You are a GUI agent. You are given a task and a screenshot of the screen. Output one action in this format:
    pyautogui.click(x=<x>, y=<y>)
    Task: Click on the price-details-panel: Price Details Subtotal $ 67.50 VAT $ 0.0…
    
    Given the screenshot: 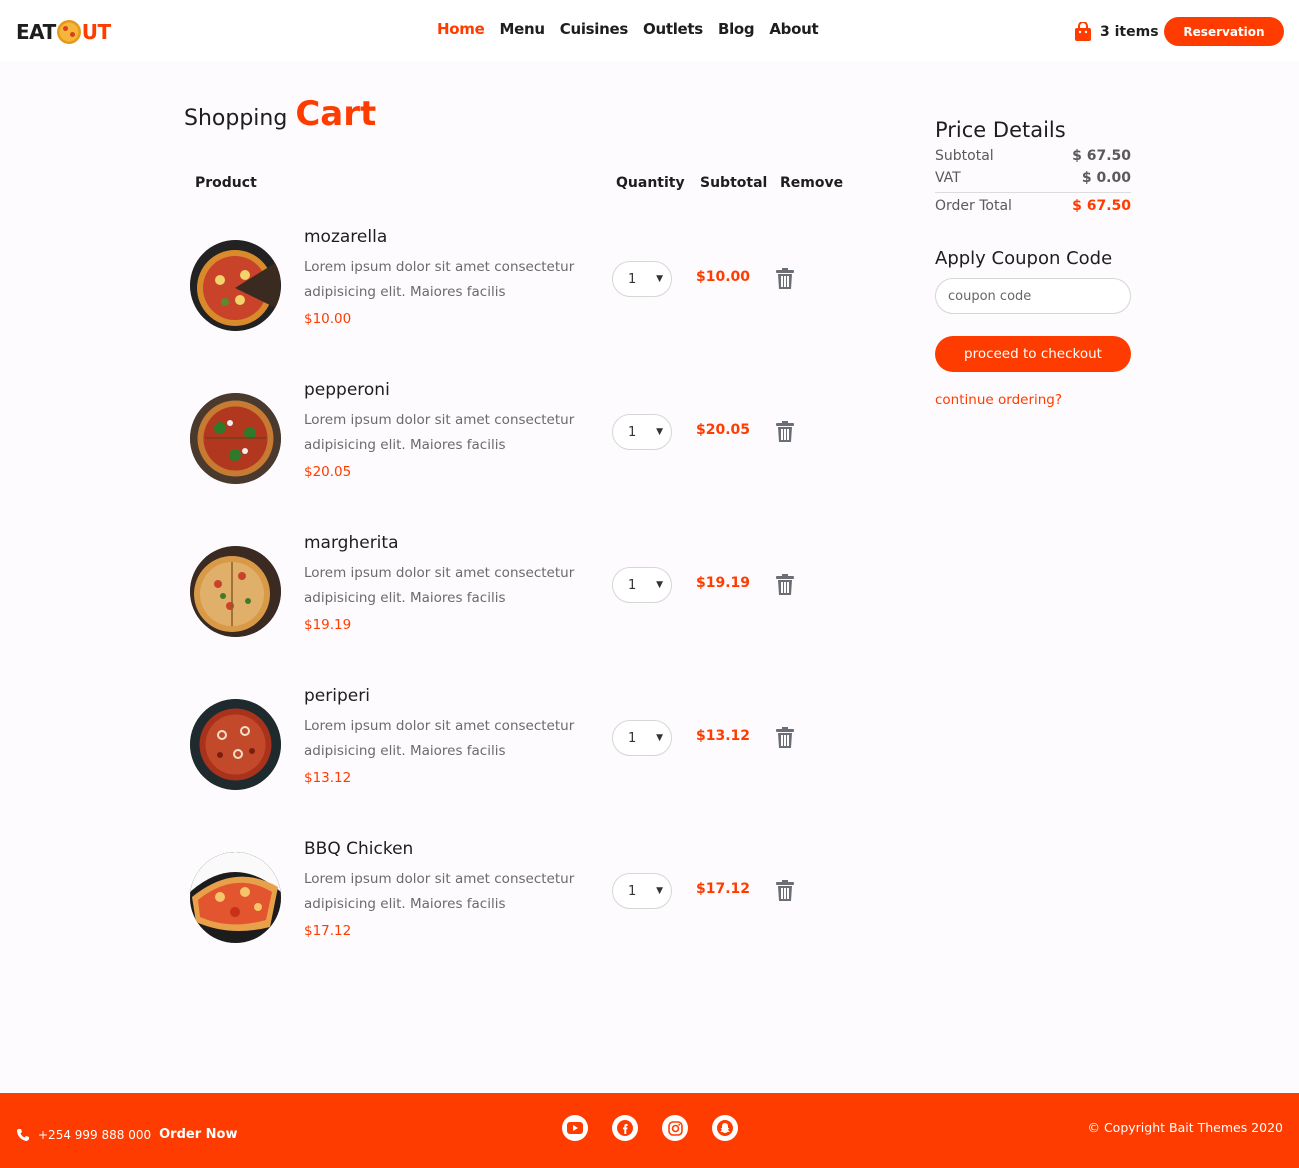 What is the action you would take?
    pyautogui.click(x=1033, y=263)
    